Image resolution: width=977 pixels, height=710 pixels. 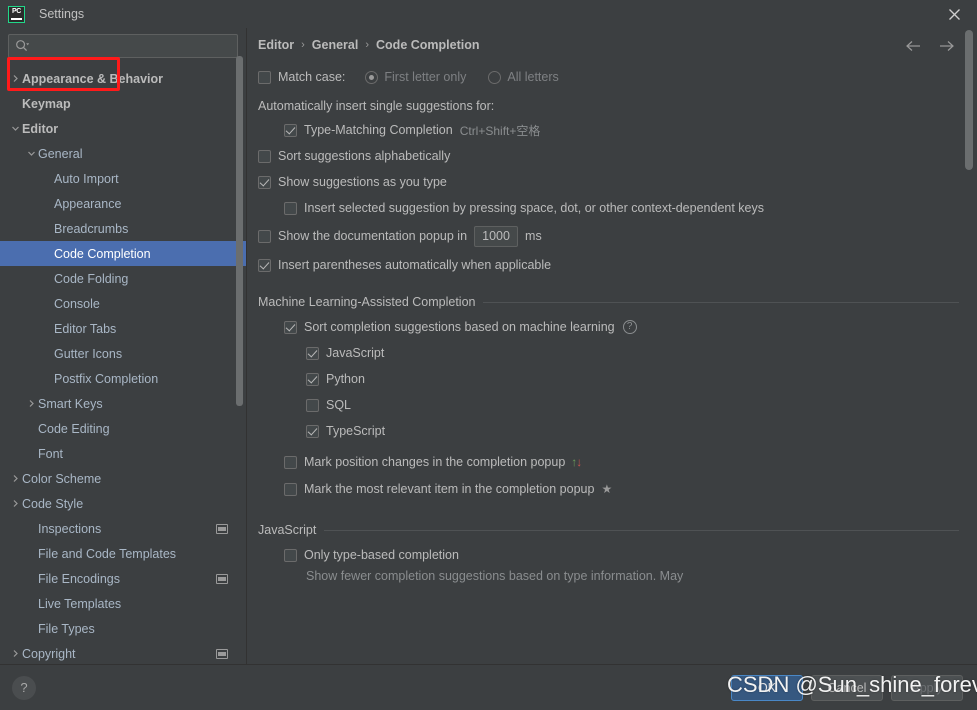 What do you see at coordinates (362, 182) in the screenshot?
I see `show-as-you-type-label: Show suggestions as you type` at bounding box center [362, 182].